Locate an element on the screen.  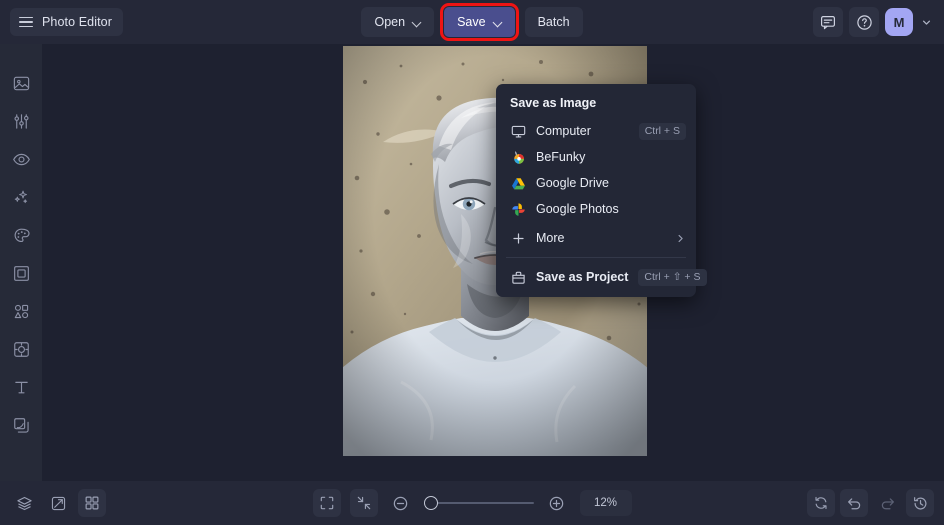
menu-item-label: More is located at coordinates (550, 238).